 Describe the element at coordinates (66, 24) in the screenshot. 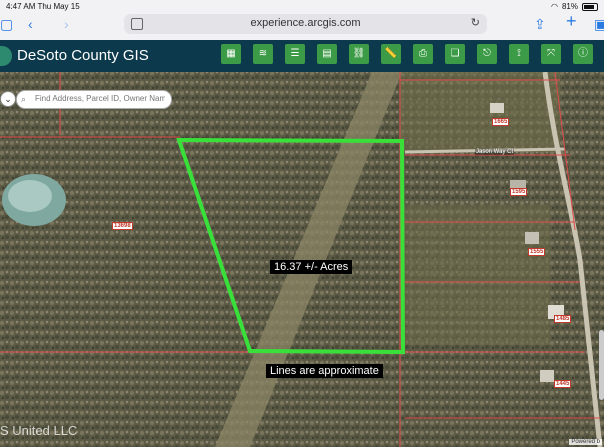

I see `forward-icon: ›` at that location.